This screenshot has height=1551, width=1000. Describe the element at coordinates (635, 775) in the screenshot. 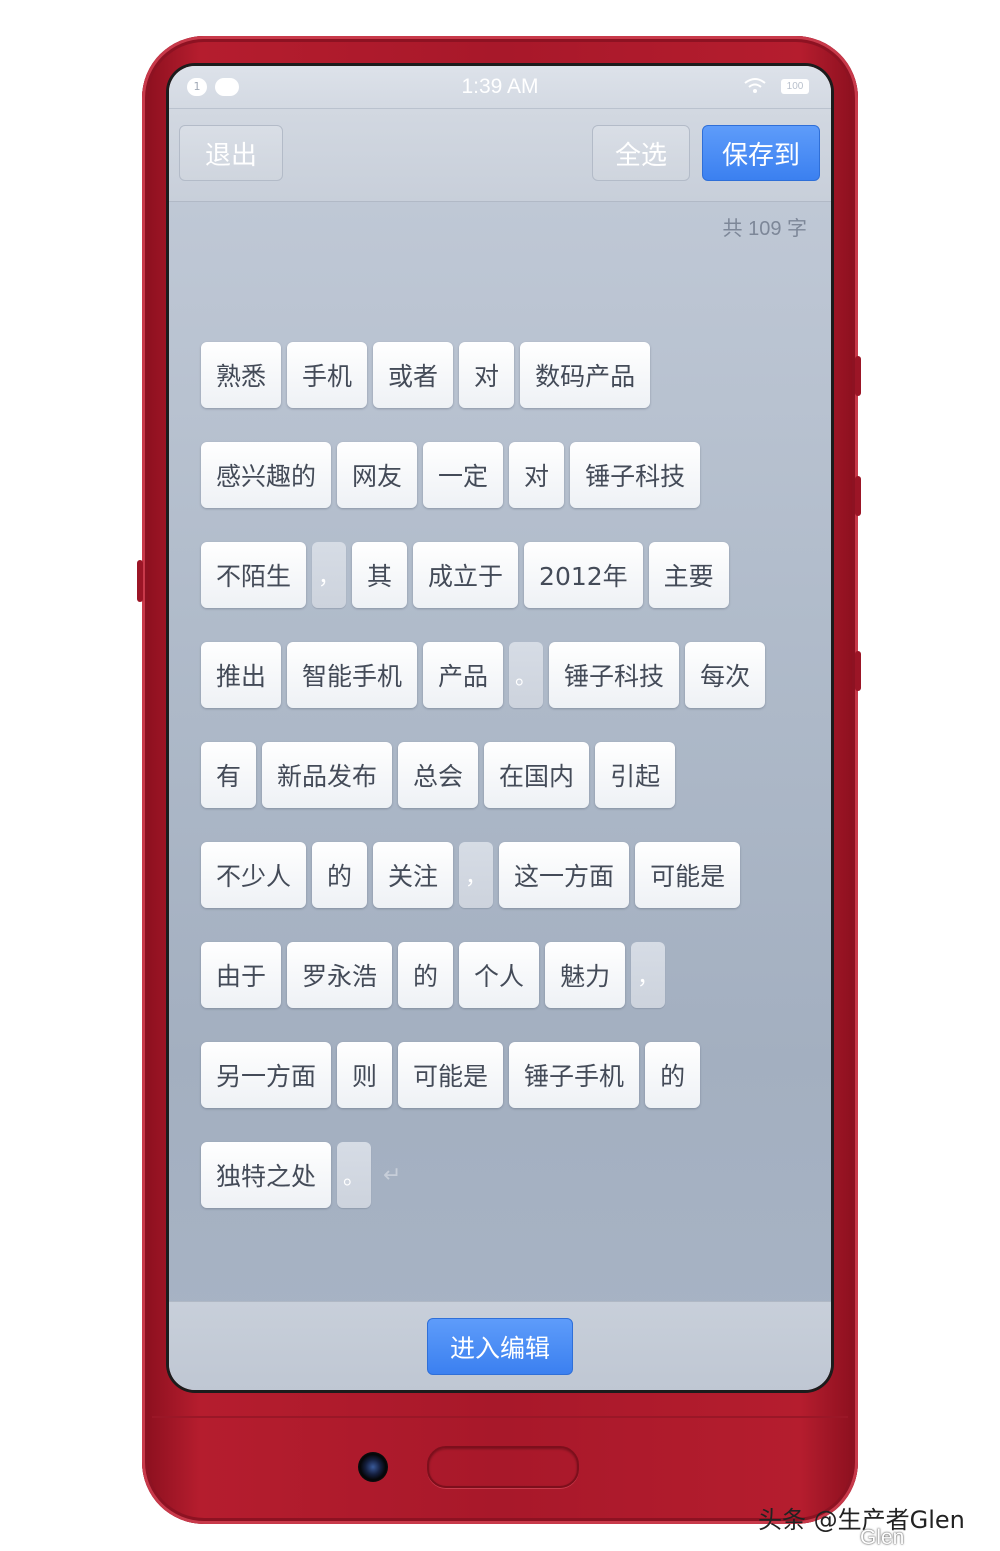

I see `word-chip: 引起` at that location.